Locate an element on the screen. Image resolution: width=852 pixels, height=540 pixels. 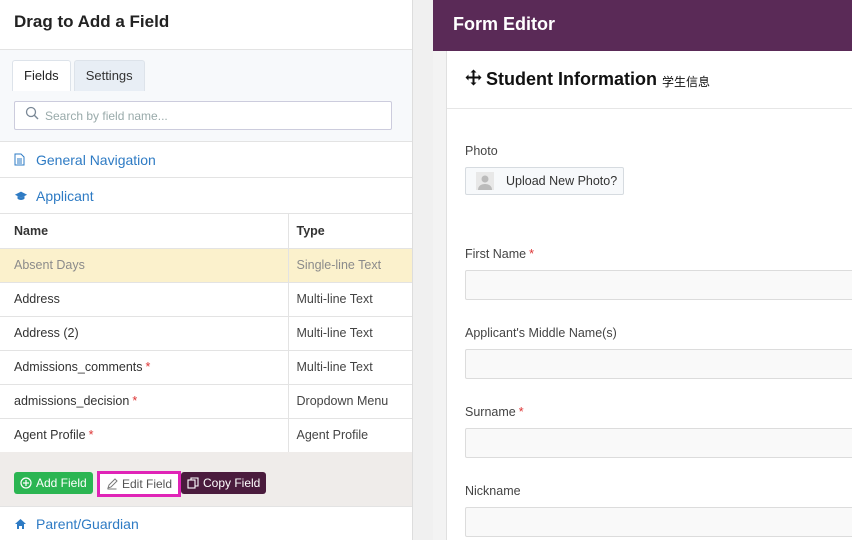
table-row: Address (2) Multi-line Text is located at coordinates (206, 333).